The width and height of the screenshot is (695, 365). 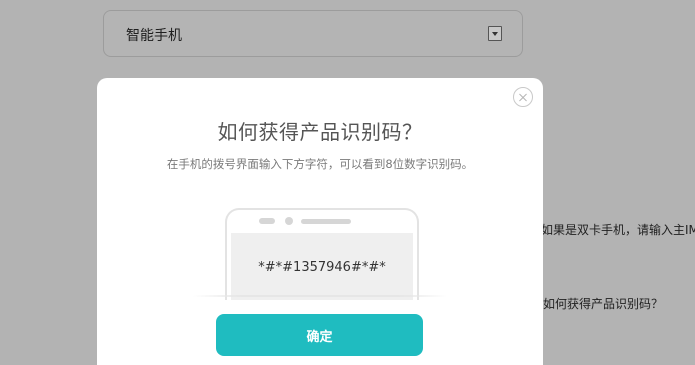 I want to click on phone-illustration: *#*#1357946#*#*, so click(x=322, y=254).